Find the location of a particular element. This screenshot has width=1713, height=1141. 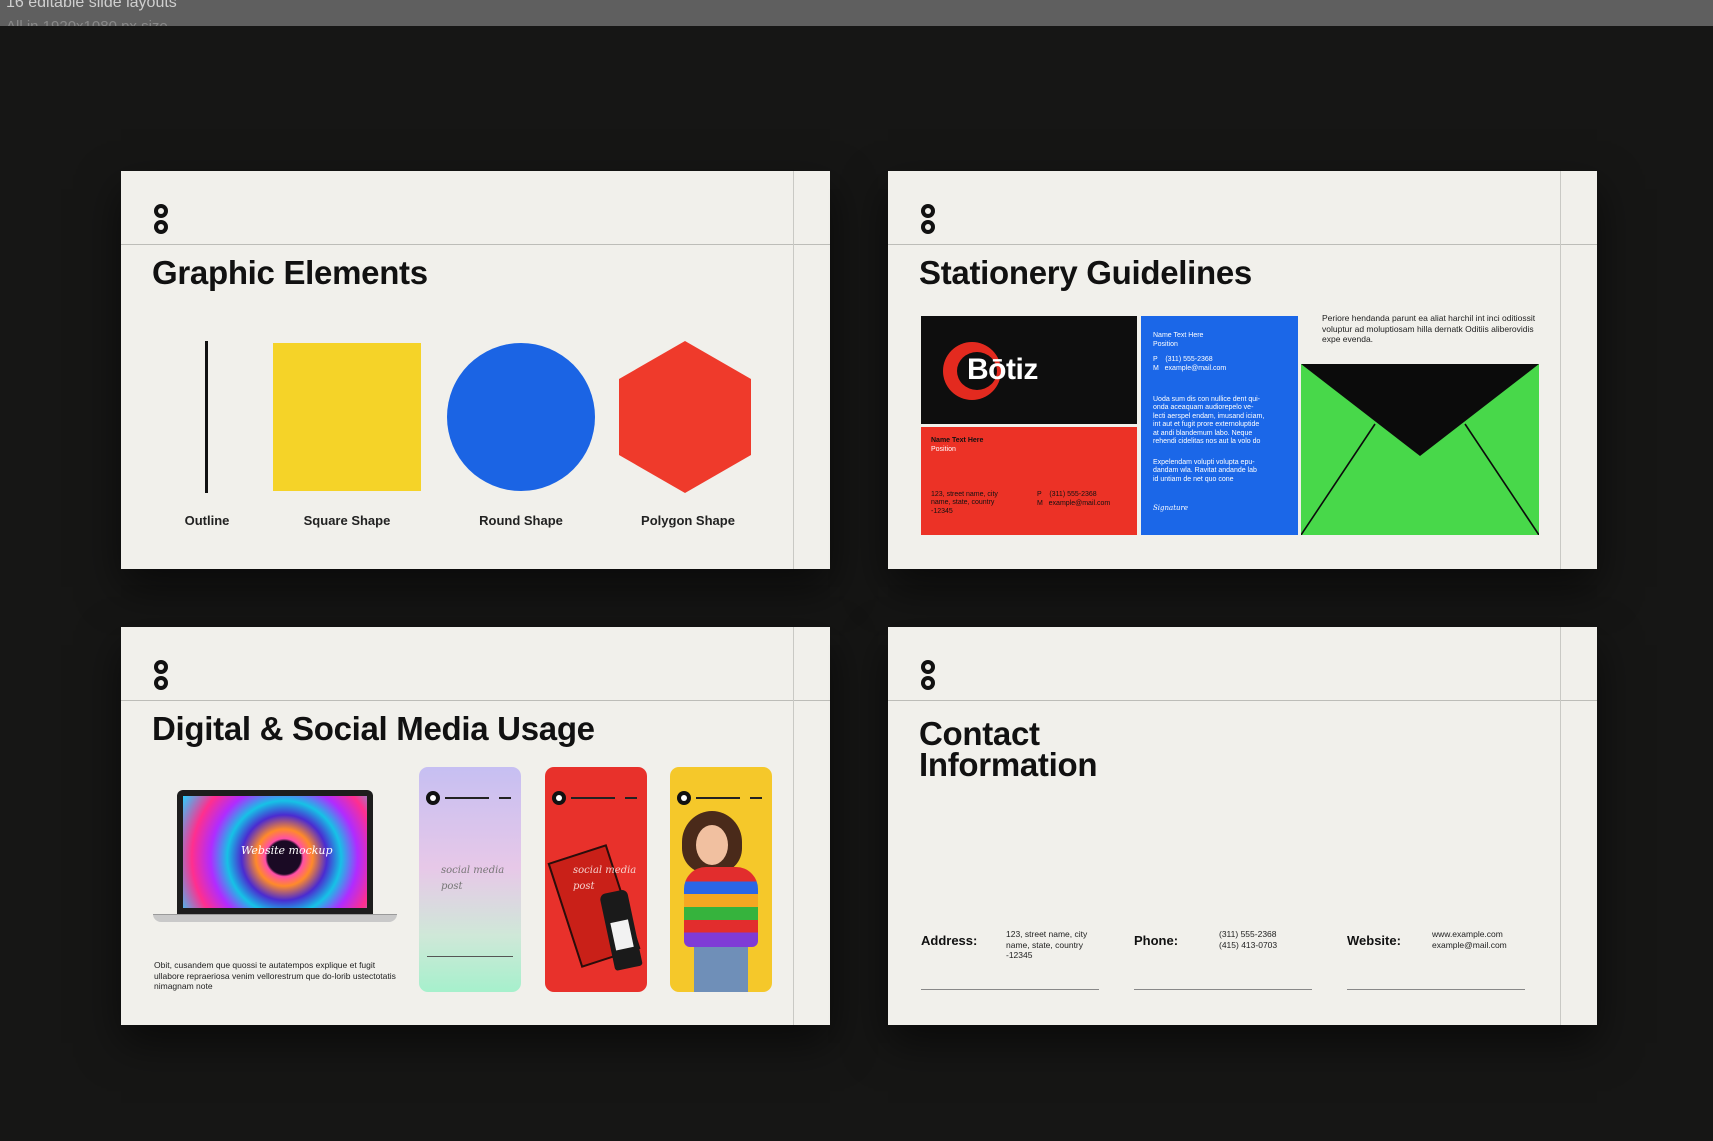

website-mockup-image: Website mockup is located at coordinates (275, 852).